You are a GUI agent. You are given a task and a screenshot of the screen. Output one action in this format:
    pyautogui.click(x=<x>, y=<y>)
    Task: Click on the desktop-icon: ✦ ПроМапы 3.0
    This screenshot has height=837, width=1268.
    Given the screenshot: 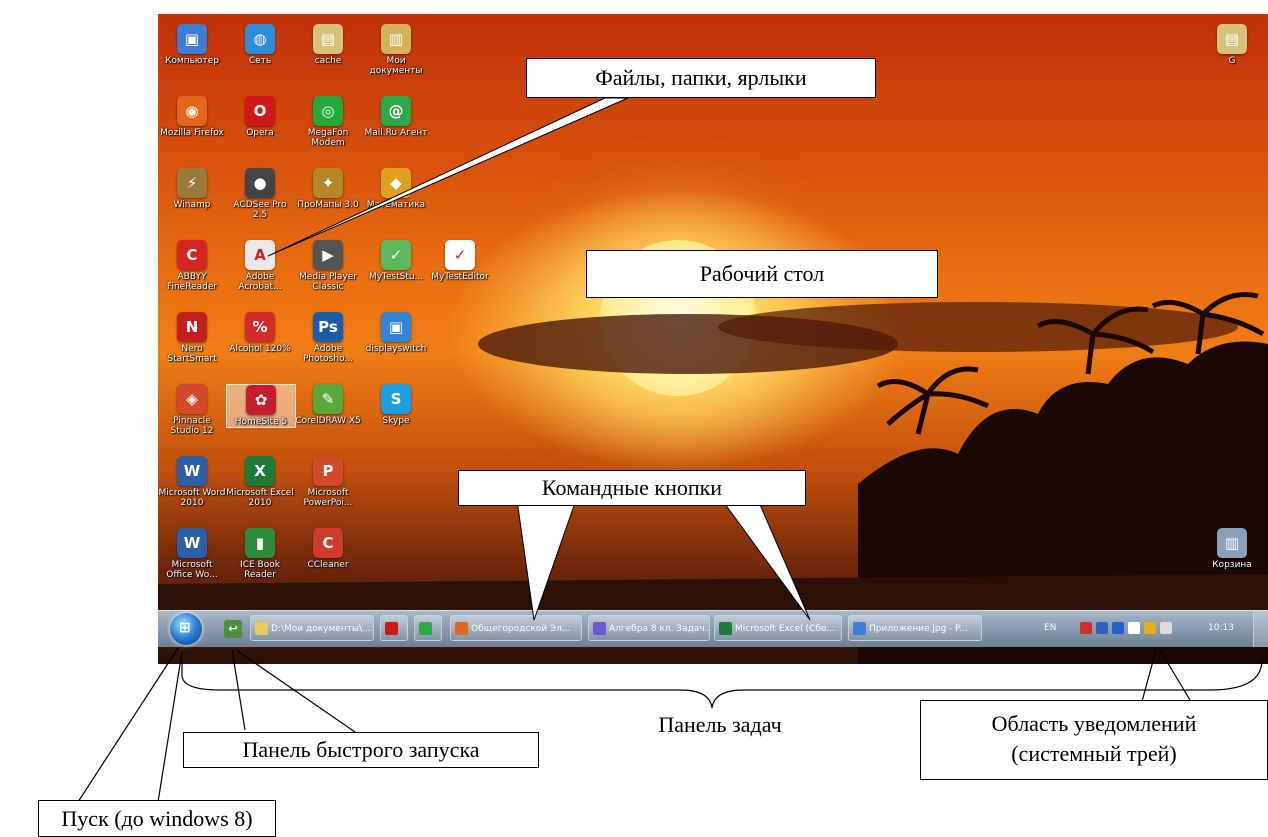 What is the action you would take?
    pyautogui.click(x=328, y=189)
    